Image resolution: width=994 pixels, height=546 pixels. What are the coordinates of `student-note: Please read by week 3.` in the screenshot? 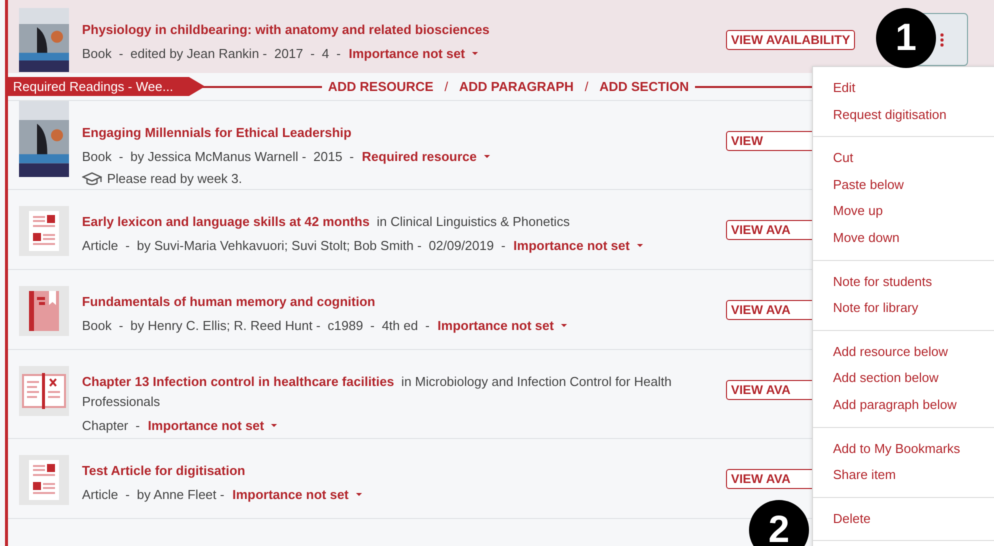 It's located at (174, 179).